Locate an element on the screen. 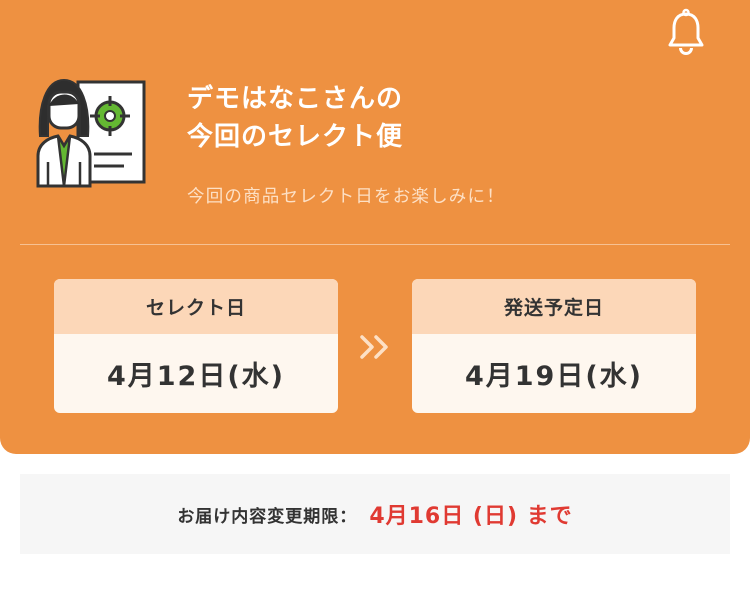 The width and height of the screenshot is (750, 590). avatar is located at coordinates (91, 133).